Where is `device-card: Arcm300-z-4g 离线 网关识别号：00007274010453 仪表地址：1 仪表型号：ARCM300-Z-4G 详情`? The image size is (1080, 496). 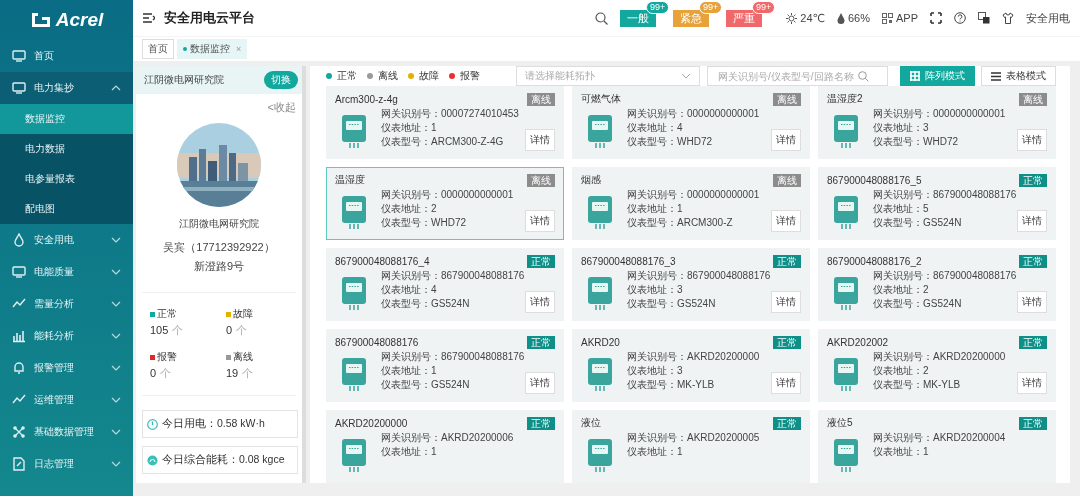
device-card: Arcm300-z-4g 离线 网关识别号：00007274010453 仪表地址：1 仪表型号：ARCM300-Z-4G 详情 is located at coordinates (445, 122).